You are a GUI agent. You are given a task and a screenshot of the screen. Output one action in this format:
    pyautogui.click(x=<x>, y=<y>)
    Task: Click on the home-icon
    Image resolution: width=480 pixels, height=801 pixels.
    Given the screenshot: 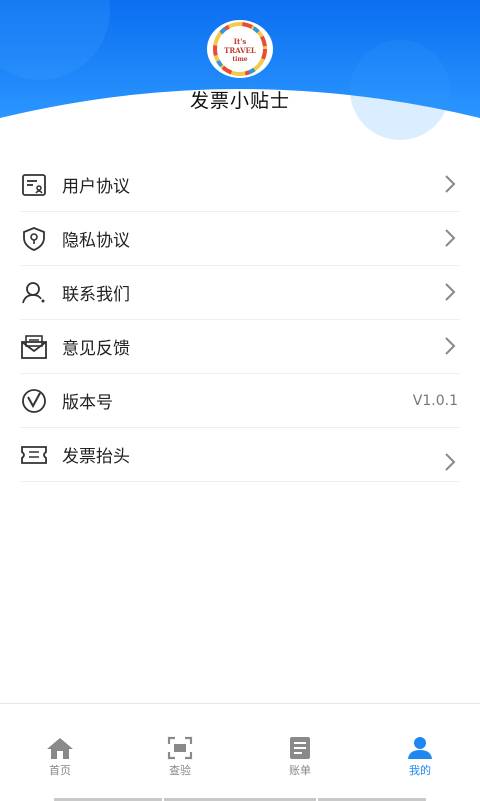 What is the action you would take?
    pyautogui.click(x=60, y=747)
    